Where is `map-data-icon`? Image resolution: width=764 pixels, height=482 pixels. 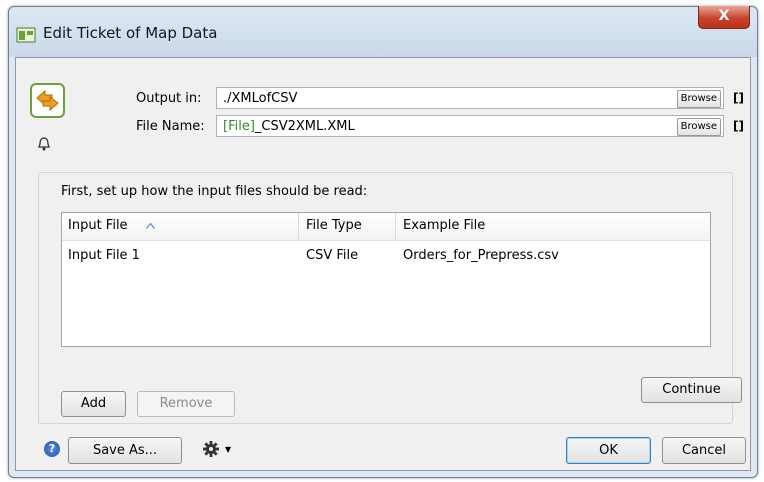 map-data-icon is located at coordinates (26, 35).